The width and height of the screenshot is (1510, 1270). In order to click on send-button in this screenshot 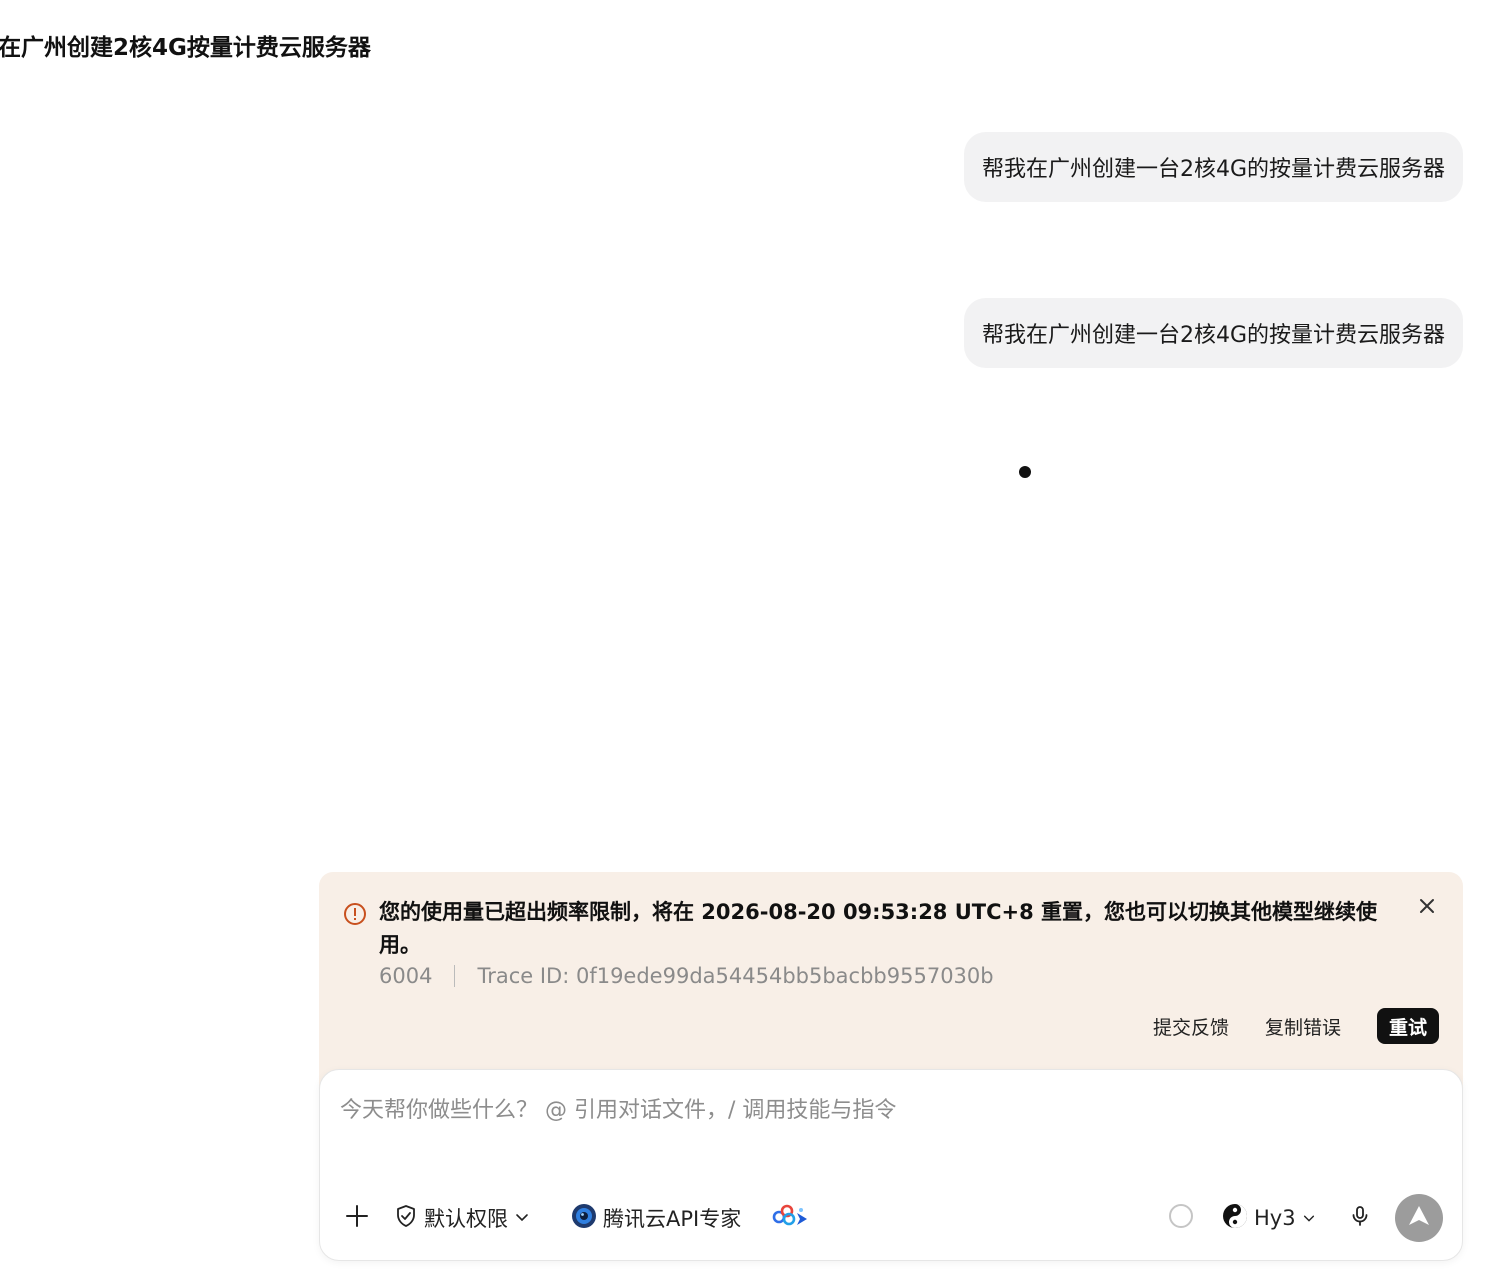, I will do `click(1419, 1218)`.